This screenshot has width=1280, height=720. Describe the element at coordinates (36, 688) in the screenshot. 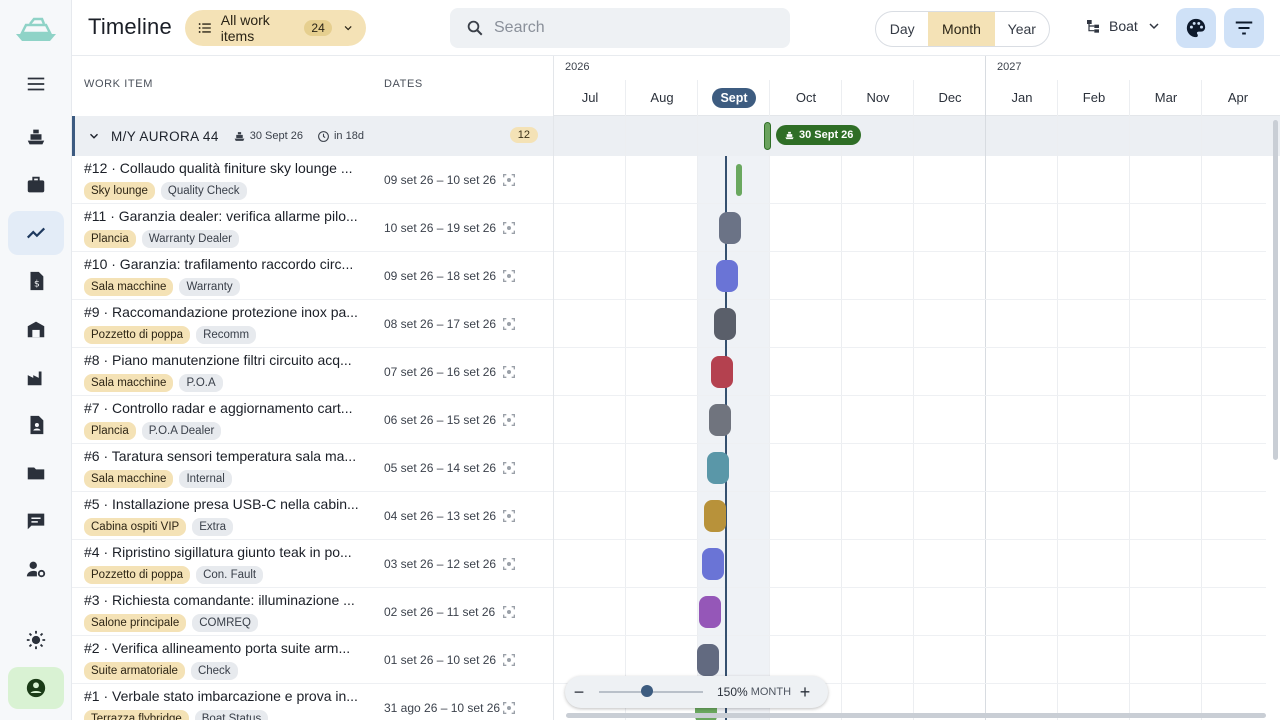

I see `account-icon` at that location.